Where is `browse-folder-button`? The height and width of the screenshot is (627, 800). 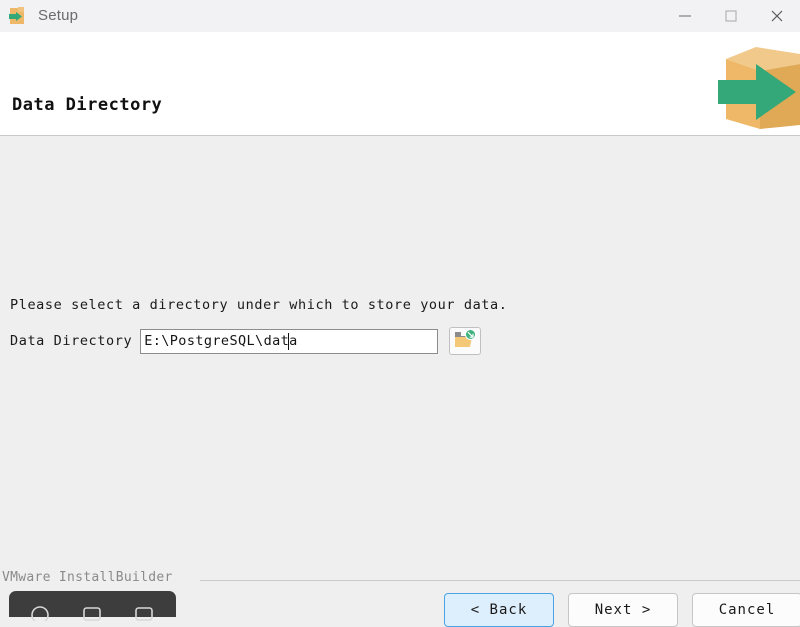
browse-folder-button is located at coordinates (465, 341).